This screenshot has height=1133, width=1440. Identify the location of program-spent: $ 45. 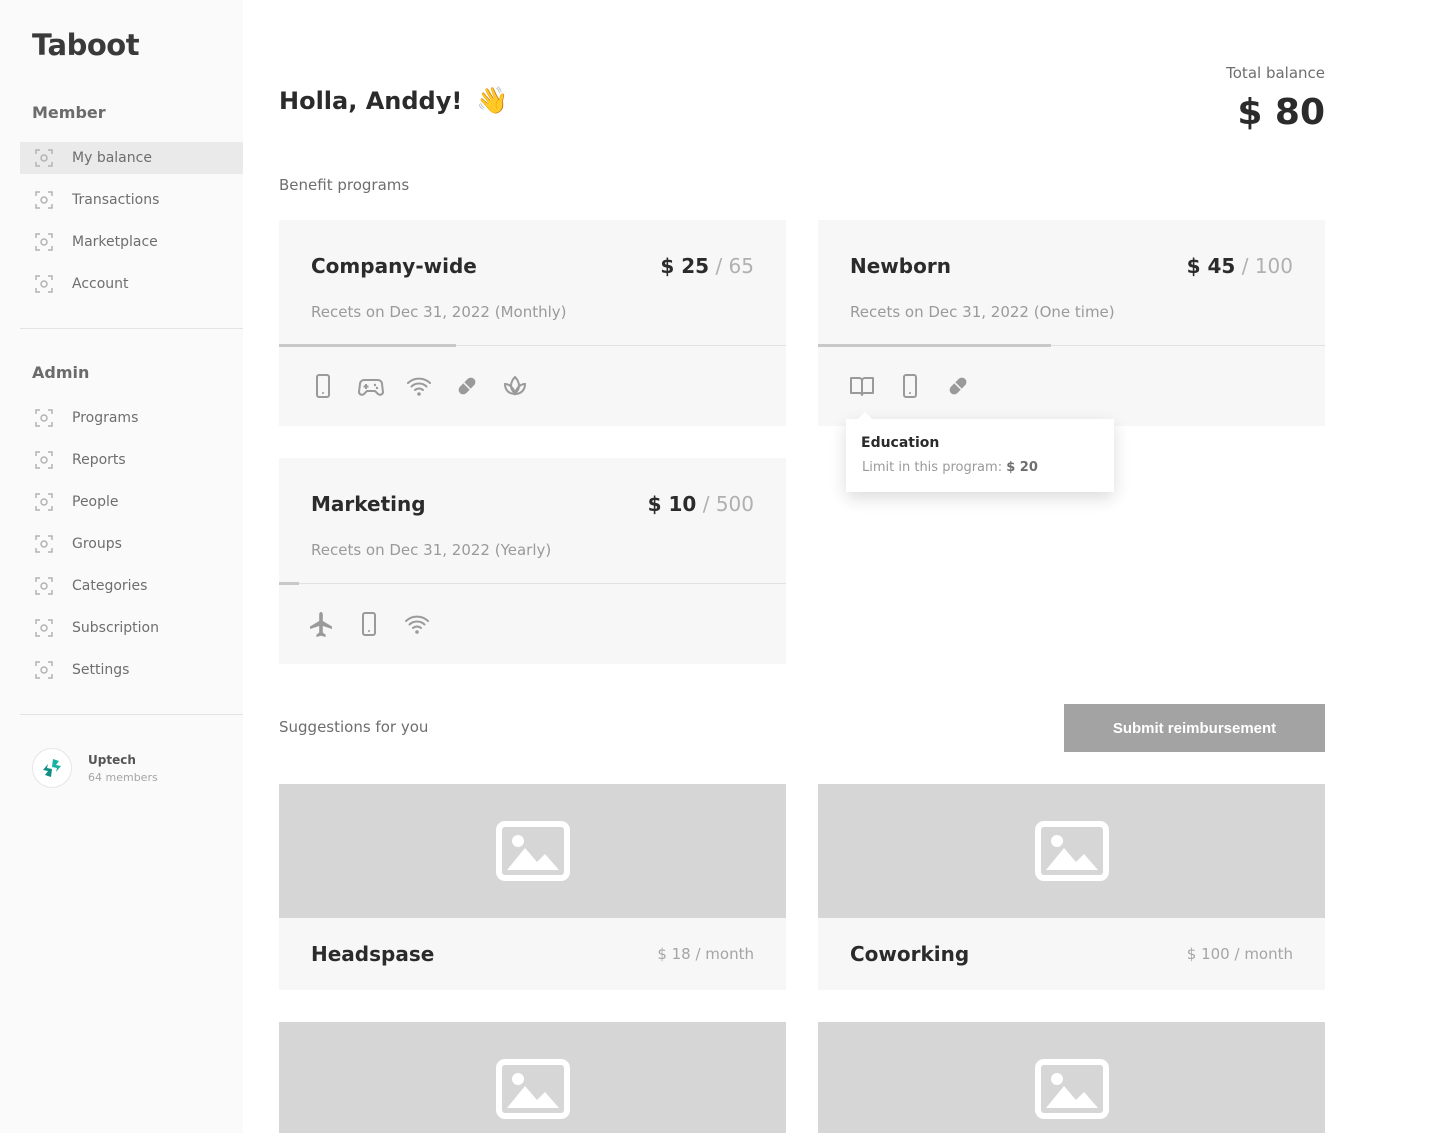
(1211, 266).